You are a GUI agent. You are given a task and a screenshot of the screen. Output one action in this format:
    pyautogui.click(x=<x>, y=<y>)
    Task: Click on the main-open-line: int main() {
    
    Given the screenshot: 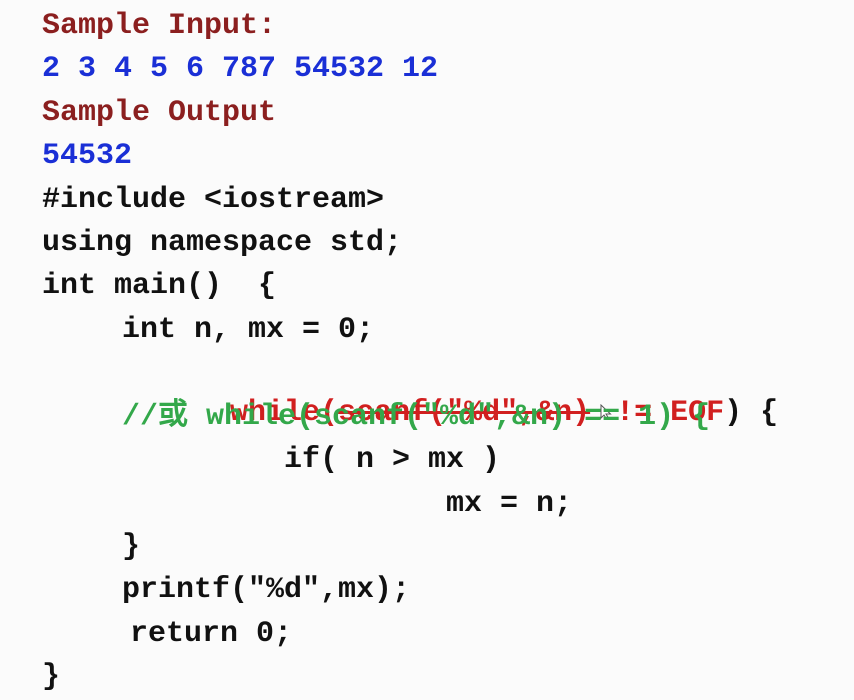 What is the action you would take?
    pyautogui.click(x=159, y=286)
    